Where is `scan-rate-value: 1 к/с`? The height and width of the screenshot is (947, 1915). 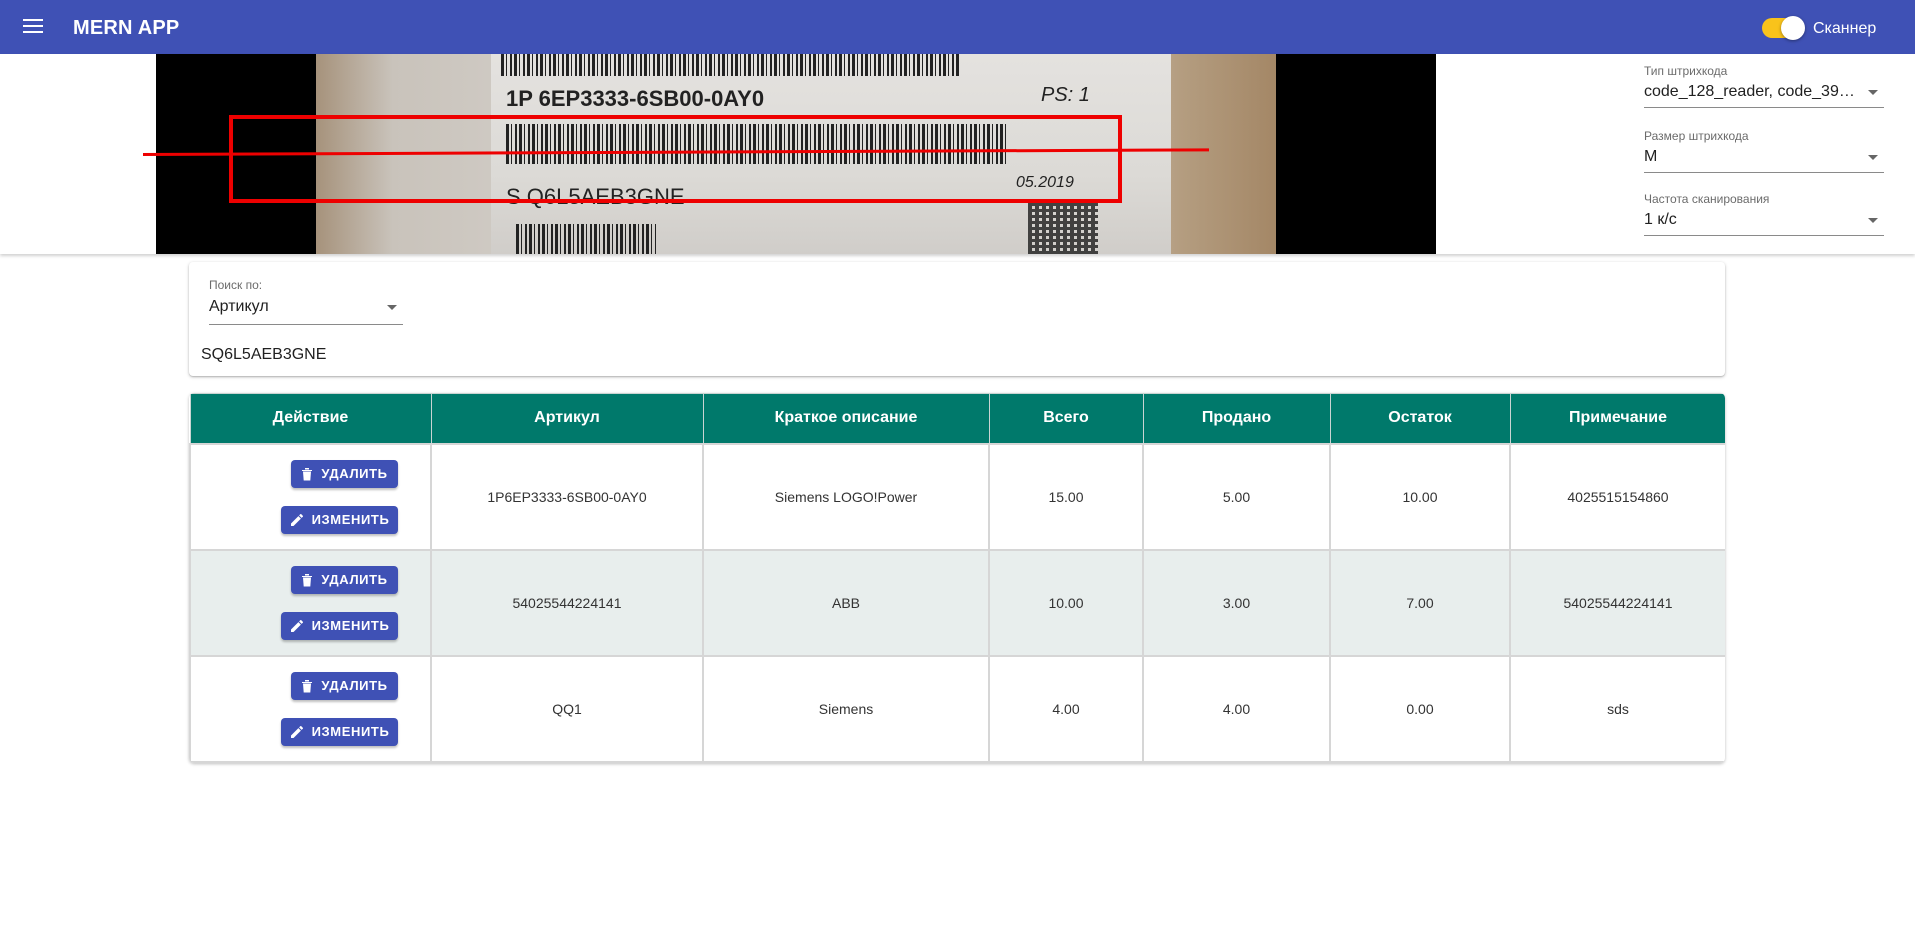 scan-rate-value: 1 к/с is located at coordinates (1660, 219).